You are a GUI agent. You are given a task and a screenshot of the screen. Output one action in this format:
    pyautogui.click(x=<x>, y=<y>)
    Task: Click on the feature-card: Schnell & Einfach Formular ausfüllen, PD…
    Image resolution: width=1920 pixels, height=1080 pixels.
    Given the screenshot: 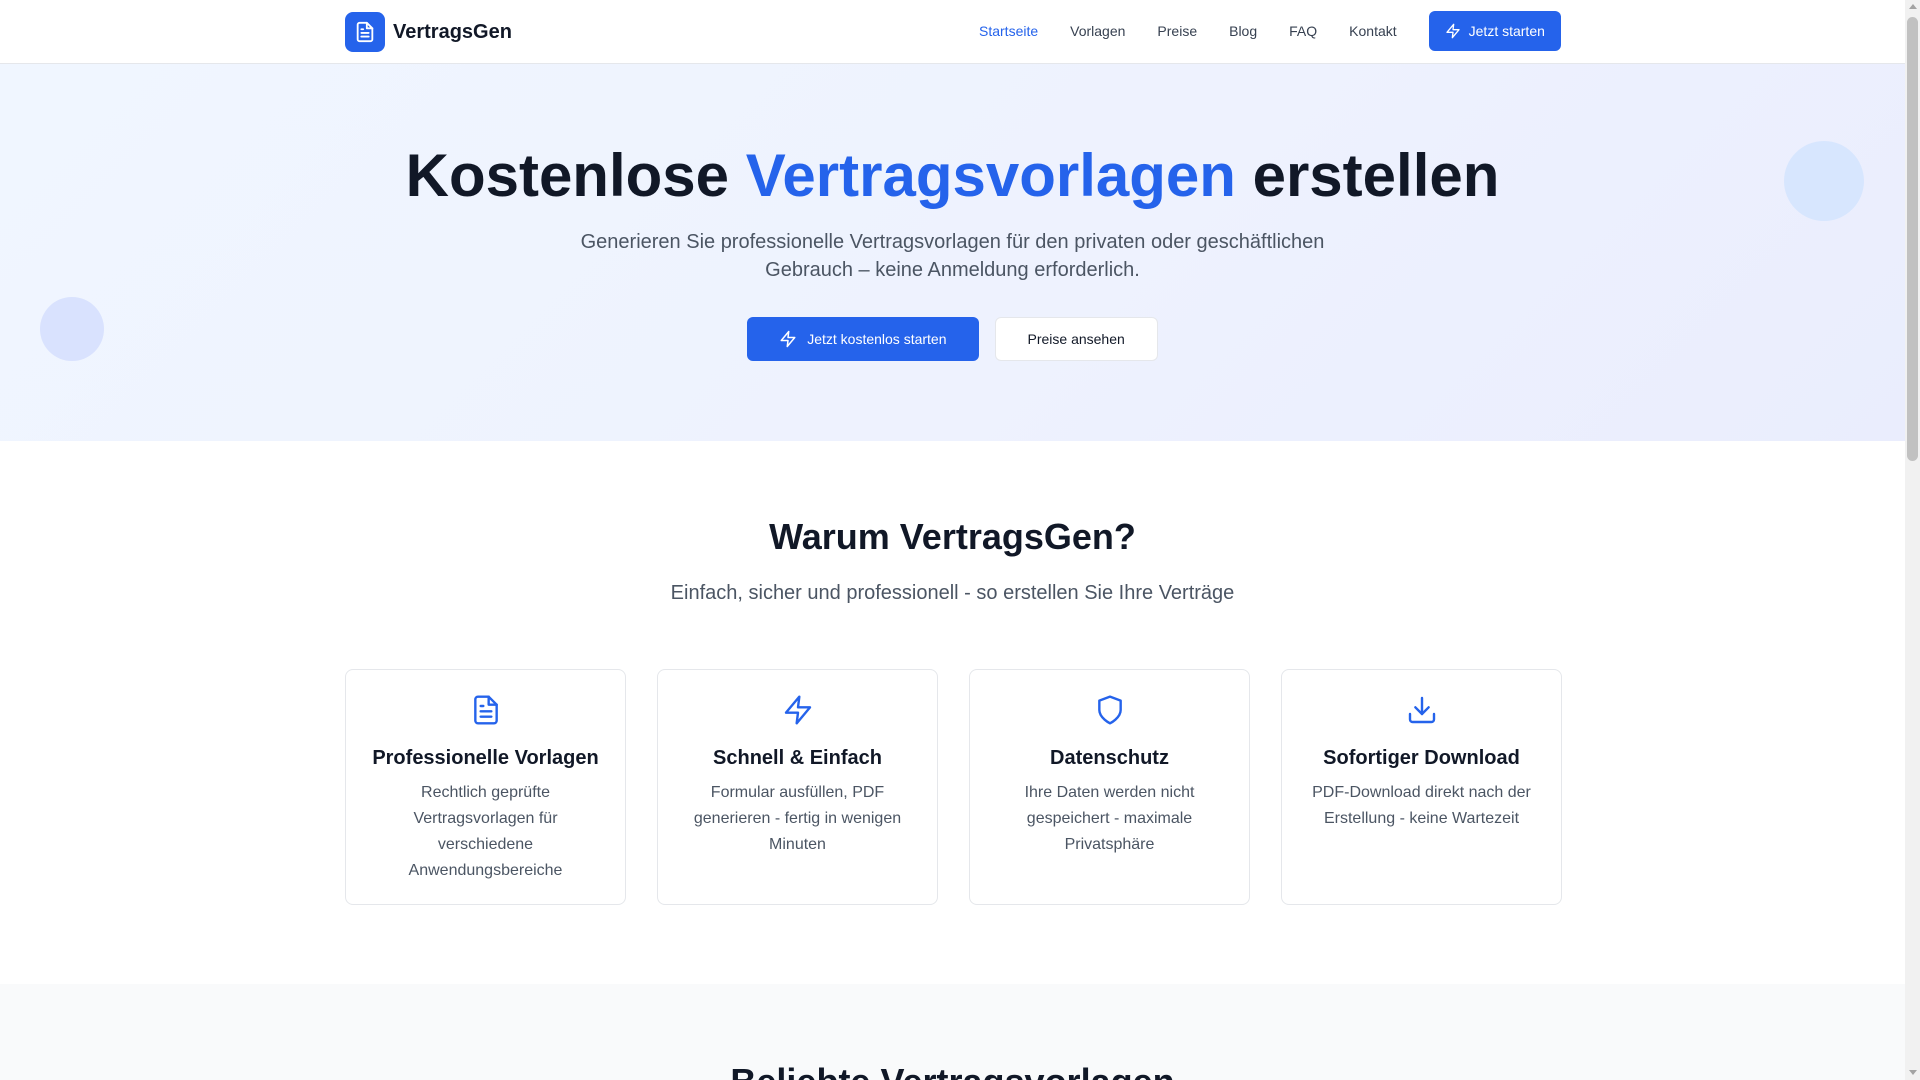 What is the action you would take?
    pyautogui.click(x=797, y=787)
    